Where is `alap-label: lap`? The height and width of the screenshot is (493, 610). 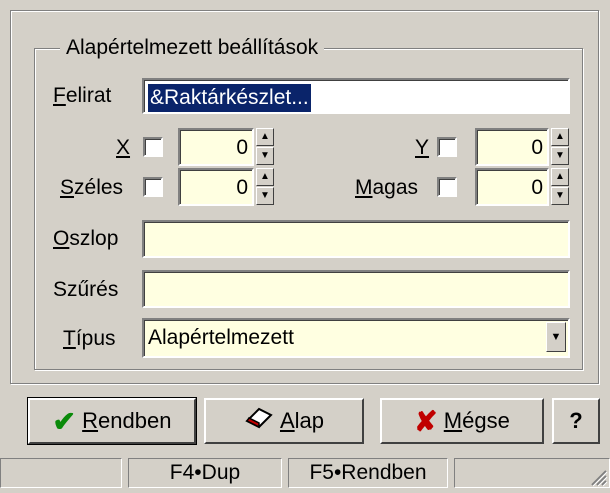
alap-label: lap is located at coordinates (309, 420).